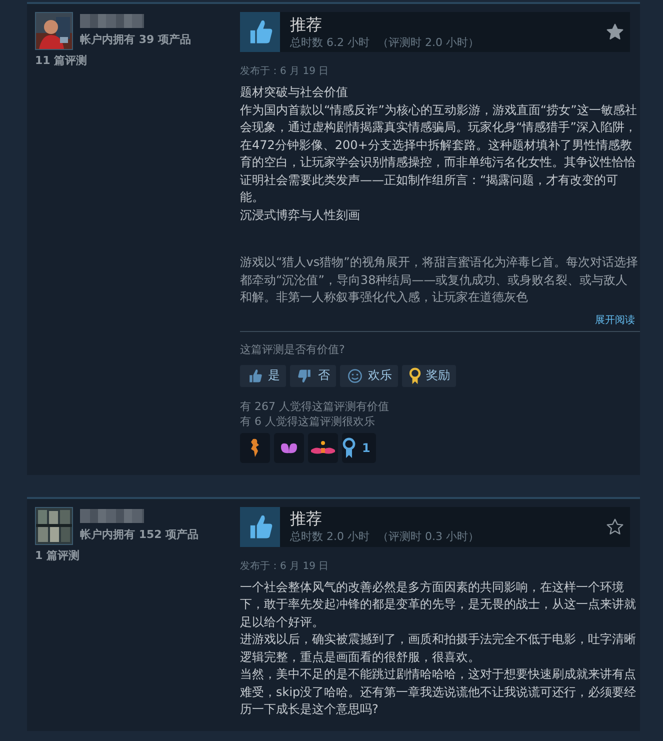 The image size is (663, 741). I want to click on playtime-at-review: （评测时 0.3 小时）, so click(428, 536).